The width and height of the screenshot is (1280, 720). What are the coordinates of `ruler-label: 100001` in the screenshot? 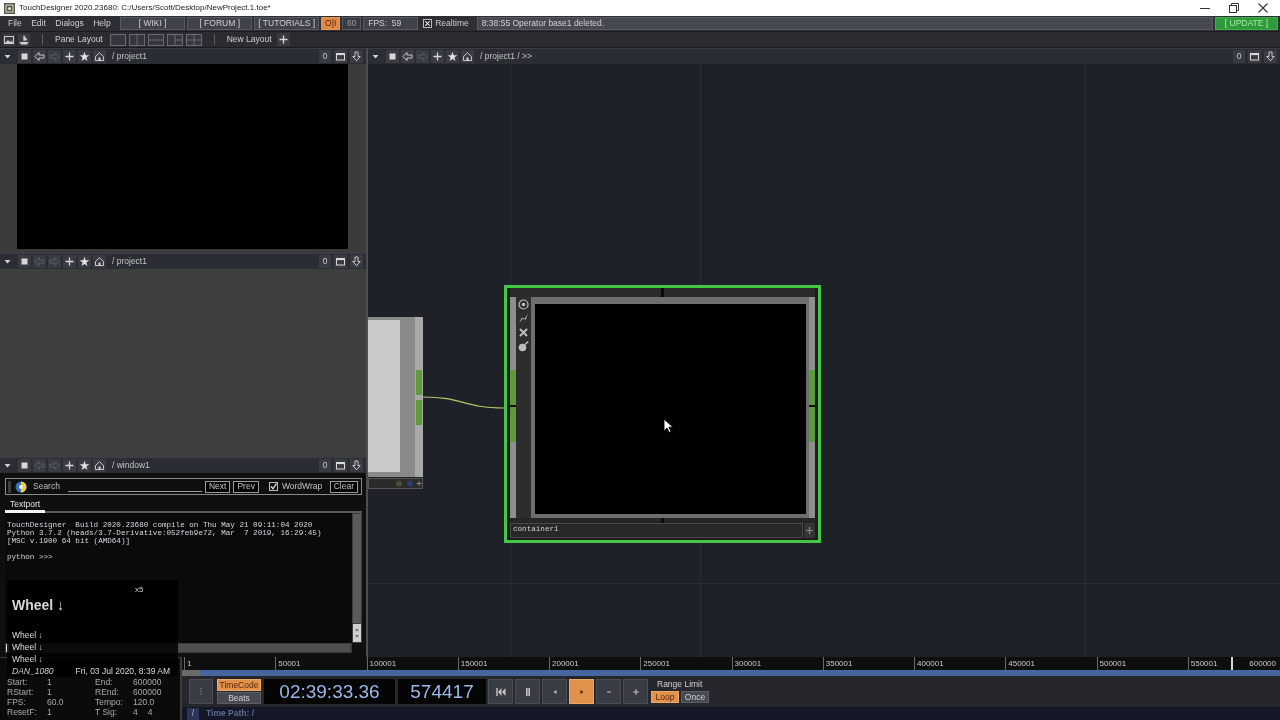 It's located at (383, 664).